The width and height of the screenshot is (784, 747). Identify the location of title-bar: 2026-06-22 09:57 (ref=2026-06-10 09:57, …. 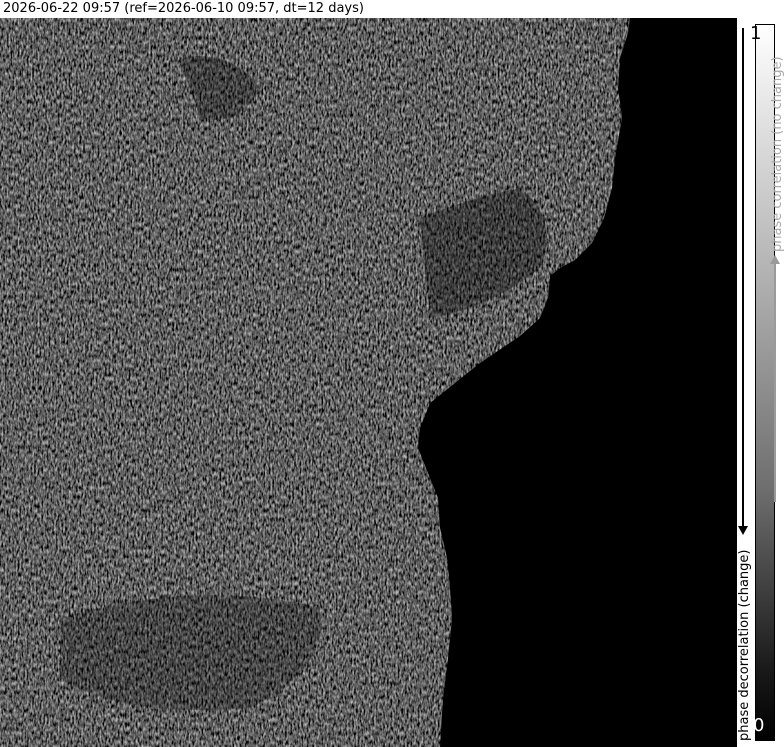
(392, 9).